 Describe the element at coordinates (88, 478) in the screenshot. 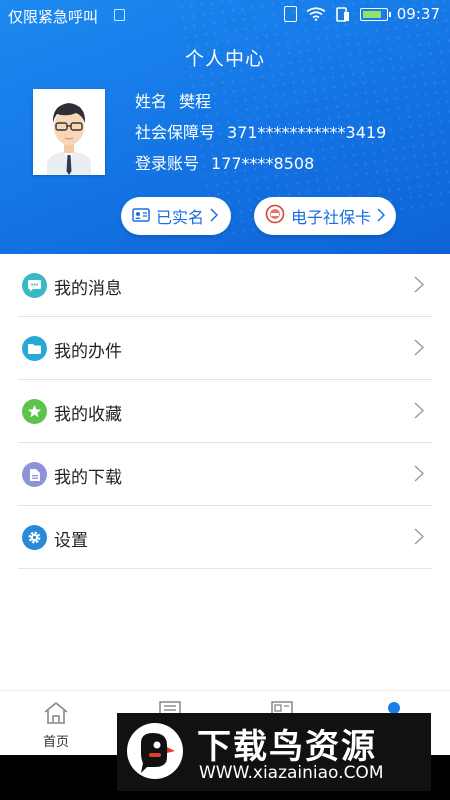

I see `menu-label: 我的下载` at that location.